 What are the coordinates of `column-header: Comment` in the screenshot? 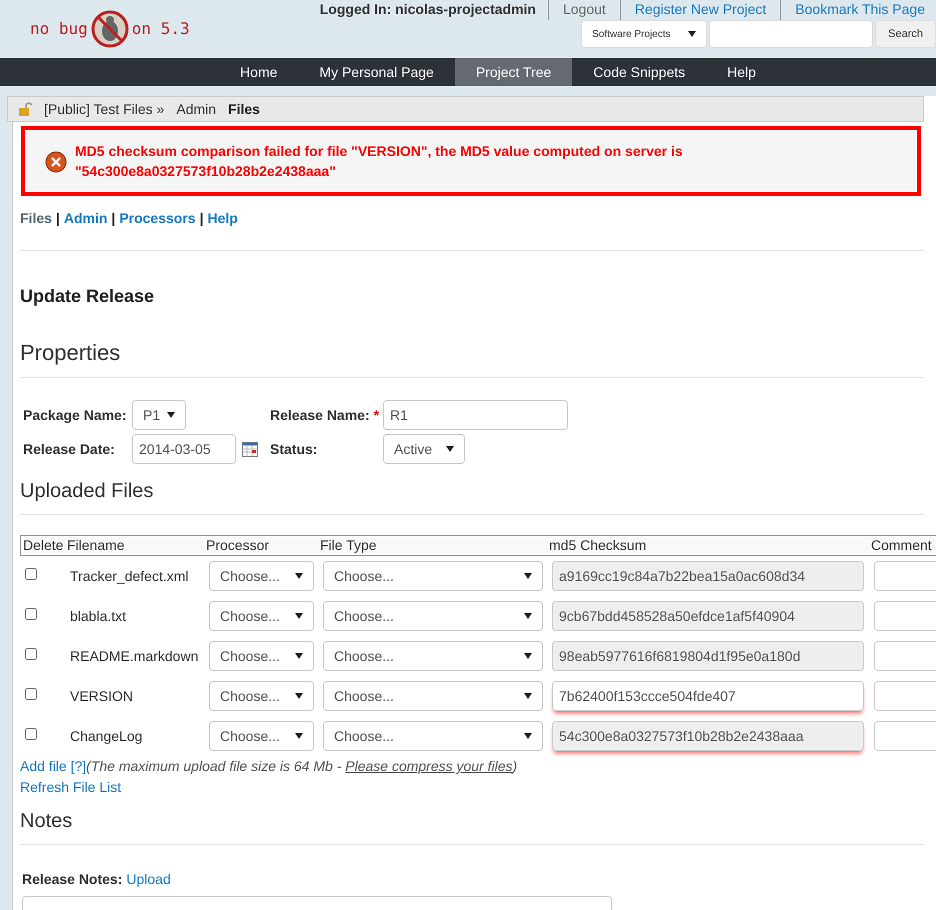 It's located at (901, 545).